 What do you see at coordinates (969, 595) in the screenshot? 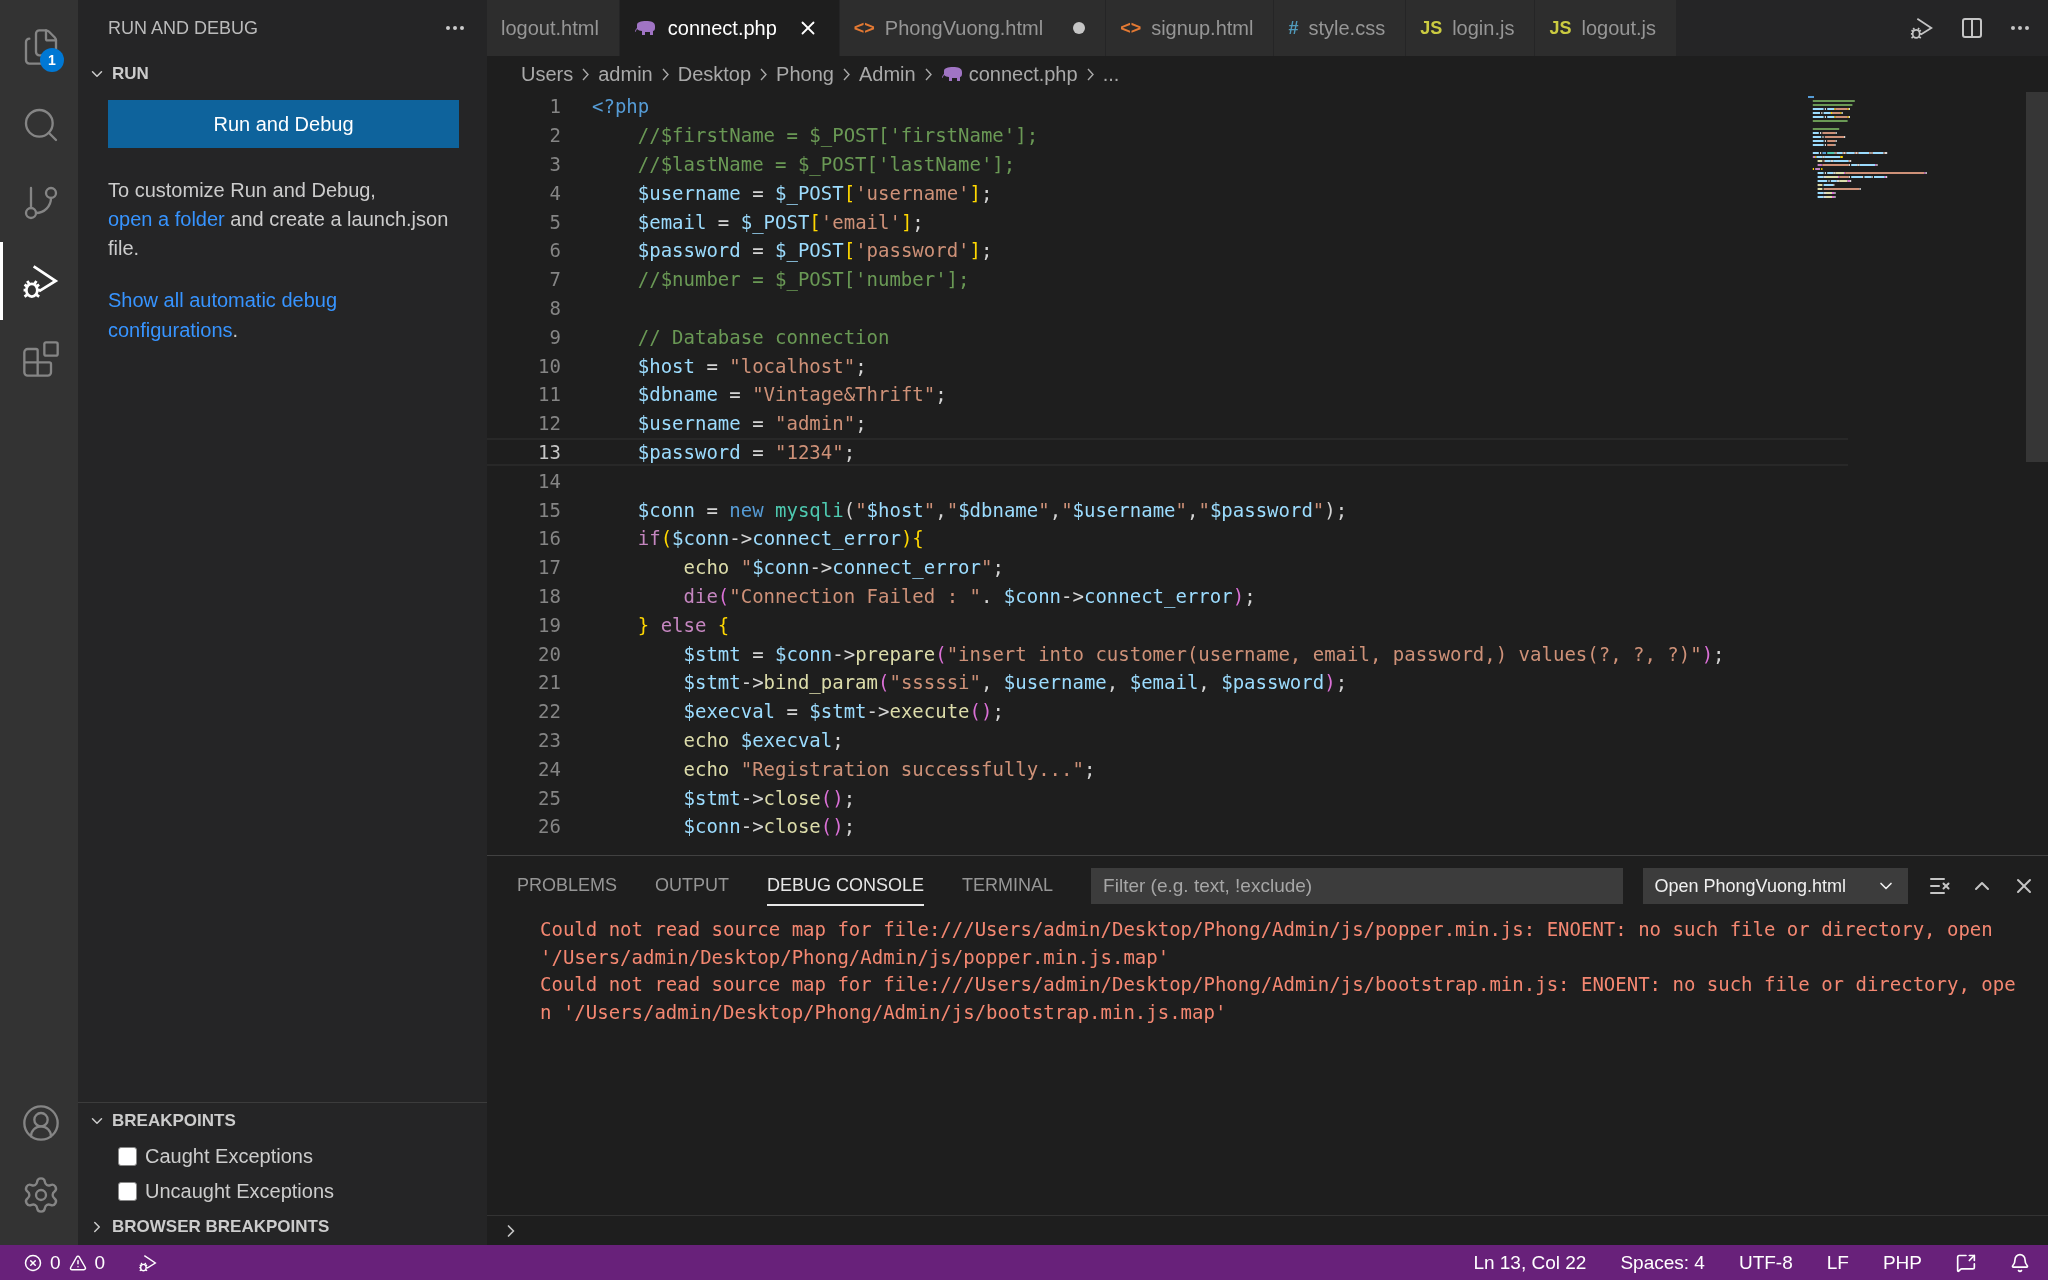
I see `code-line: die("Connection Failed : ". $conn->connect_error);` at bounding box center [969, 595].